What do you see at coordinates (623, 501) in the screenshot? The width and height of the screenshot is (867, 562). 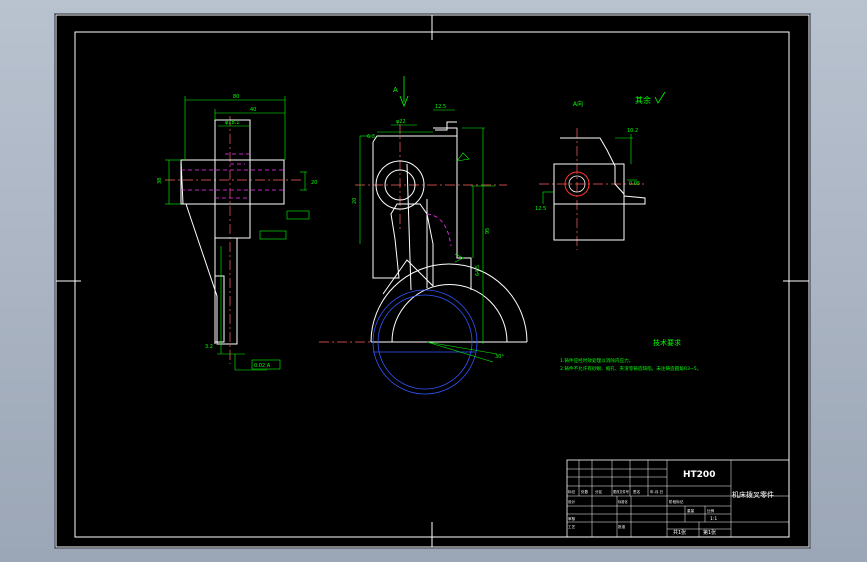 I see `tb-standard: 标准化` at bounding box center [623, 501].